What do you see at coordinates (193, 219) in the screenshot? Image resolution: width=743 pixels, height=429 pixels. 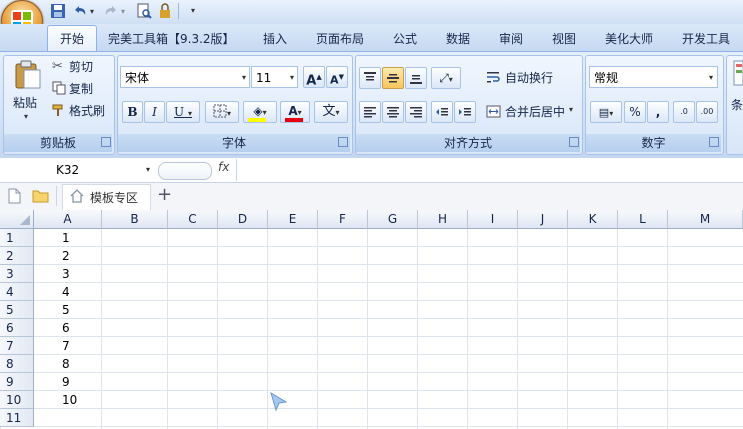 I see `column-header: C` at bounding box center [193, 219].